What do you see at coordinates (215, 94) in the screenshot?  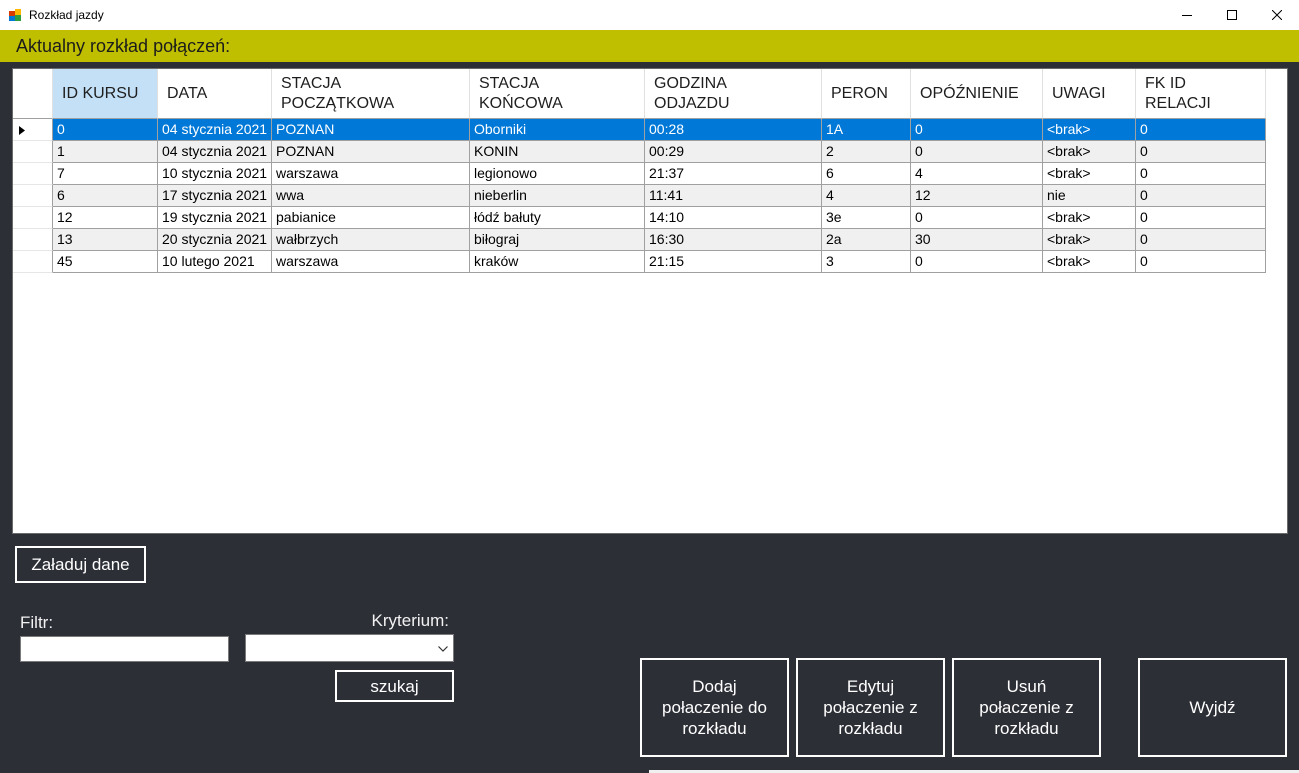 I see `column-header-data: DATA` at bounding box center [215, 94].